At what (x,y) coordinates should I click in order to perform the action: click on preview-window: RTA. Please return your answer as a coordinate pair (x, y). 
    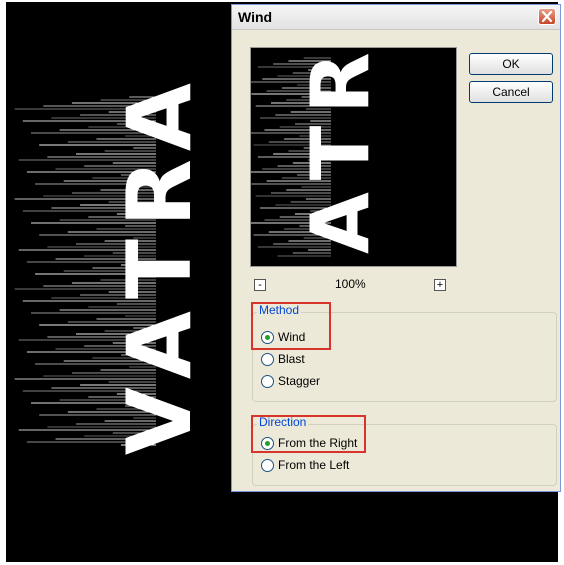
    Looking at the image, I should click on (353, 157).